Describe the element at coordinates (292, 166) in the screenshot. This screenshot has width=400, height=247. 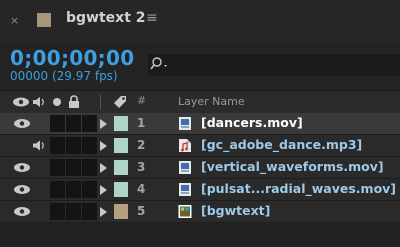
I see `layer-name: [vertical_waveforms.mov]` at that location.